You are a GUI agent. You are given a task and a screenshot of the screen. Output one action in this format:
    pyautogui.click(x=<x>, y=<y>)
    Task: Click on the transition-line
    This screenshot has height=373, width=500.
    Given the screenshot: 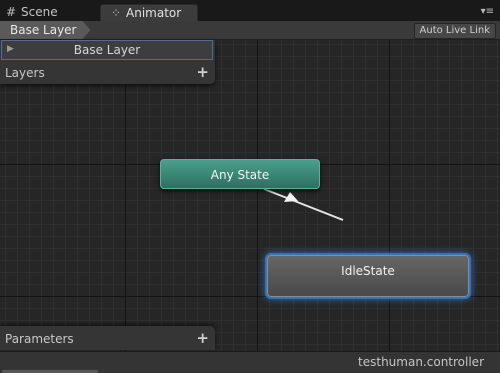 What is the action you would take?
    pyautogui.click(x=303, y=204)
    